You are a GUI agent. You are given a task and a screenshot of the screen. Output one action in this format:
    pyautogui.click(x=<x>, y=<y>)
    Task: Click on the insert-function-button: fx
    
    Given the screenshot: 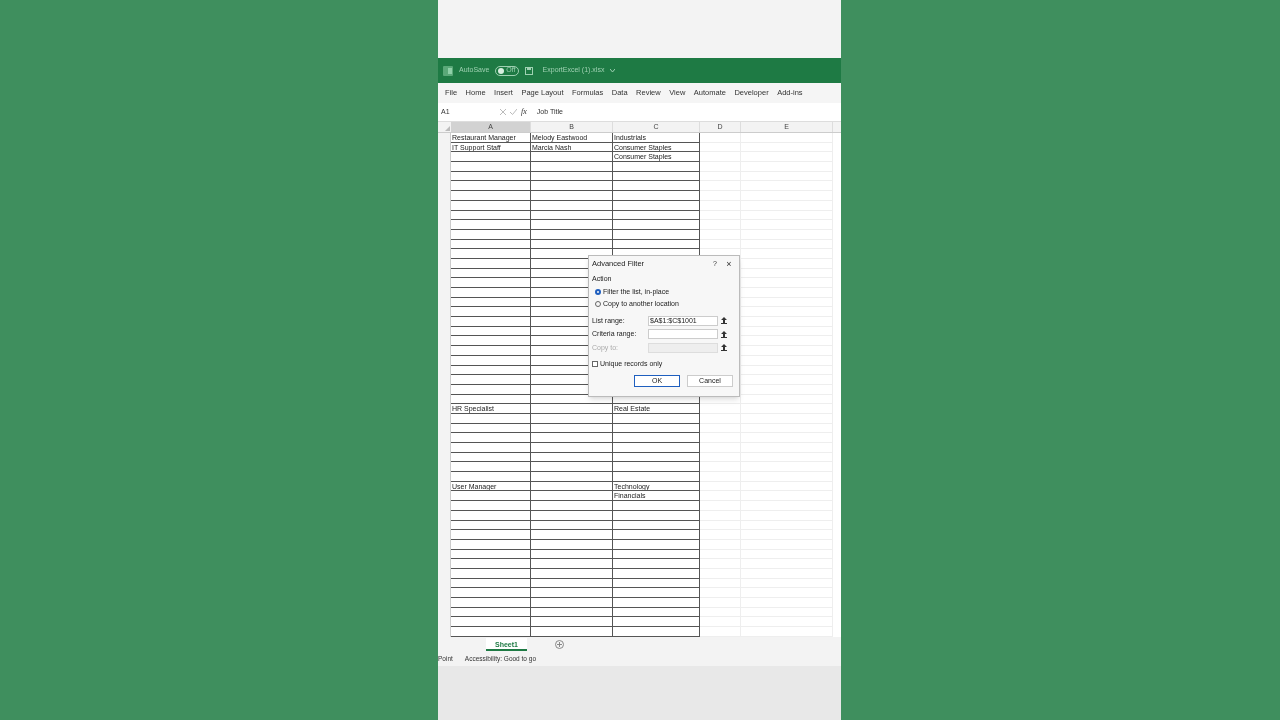 What is the action you would take?
    pyautogui.click(x=524, y=112)
    